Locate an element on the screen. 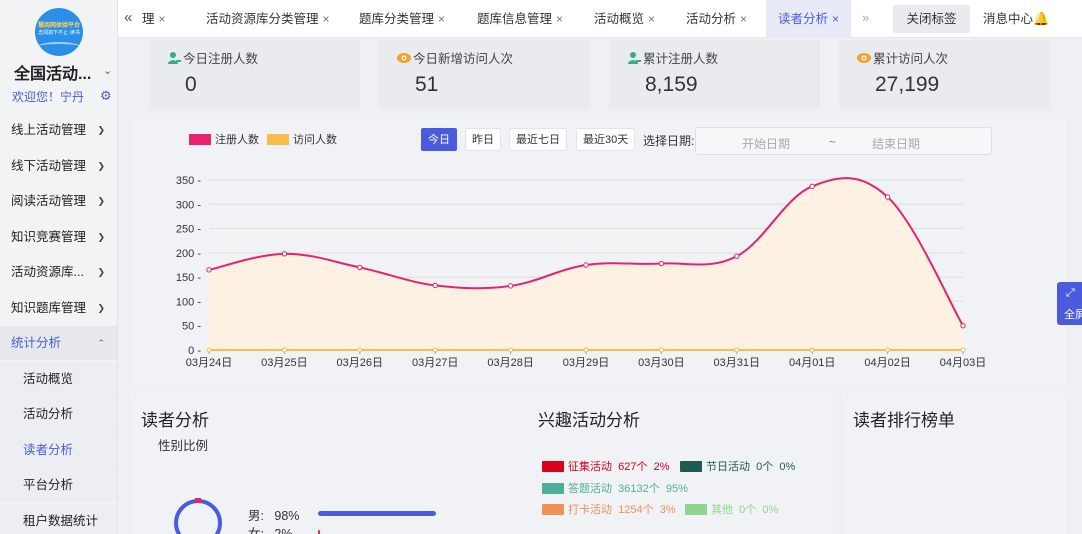 This screenshot has height=534, width=1082. sidebar-subitem-reader-analysis: 读者分析 is located at coordinates (58, 450).